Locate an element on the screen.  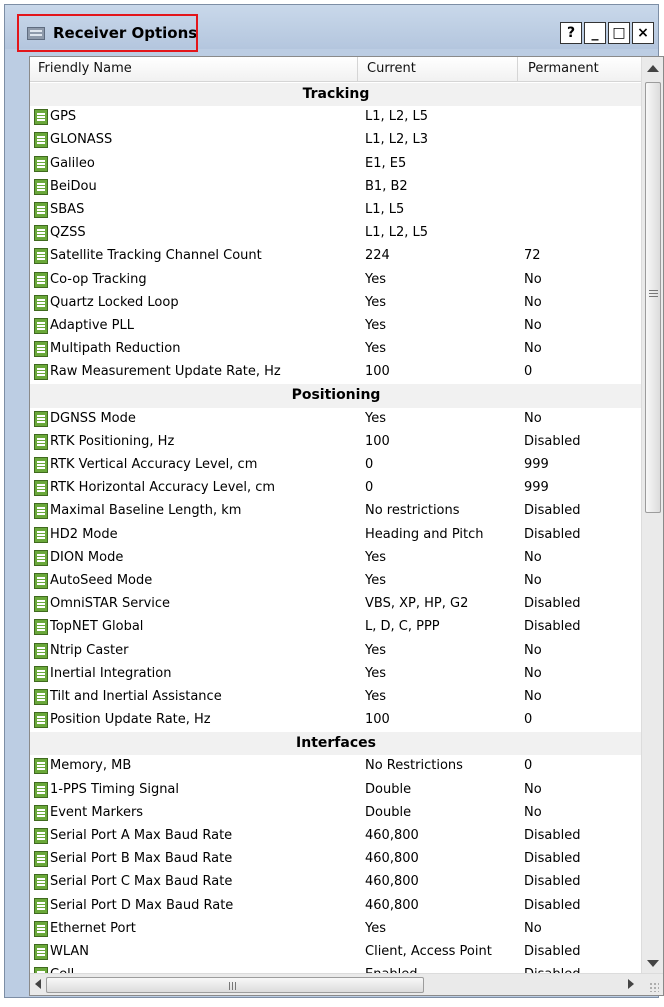
minimize-button: _ is located at coordinates (595, 33).